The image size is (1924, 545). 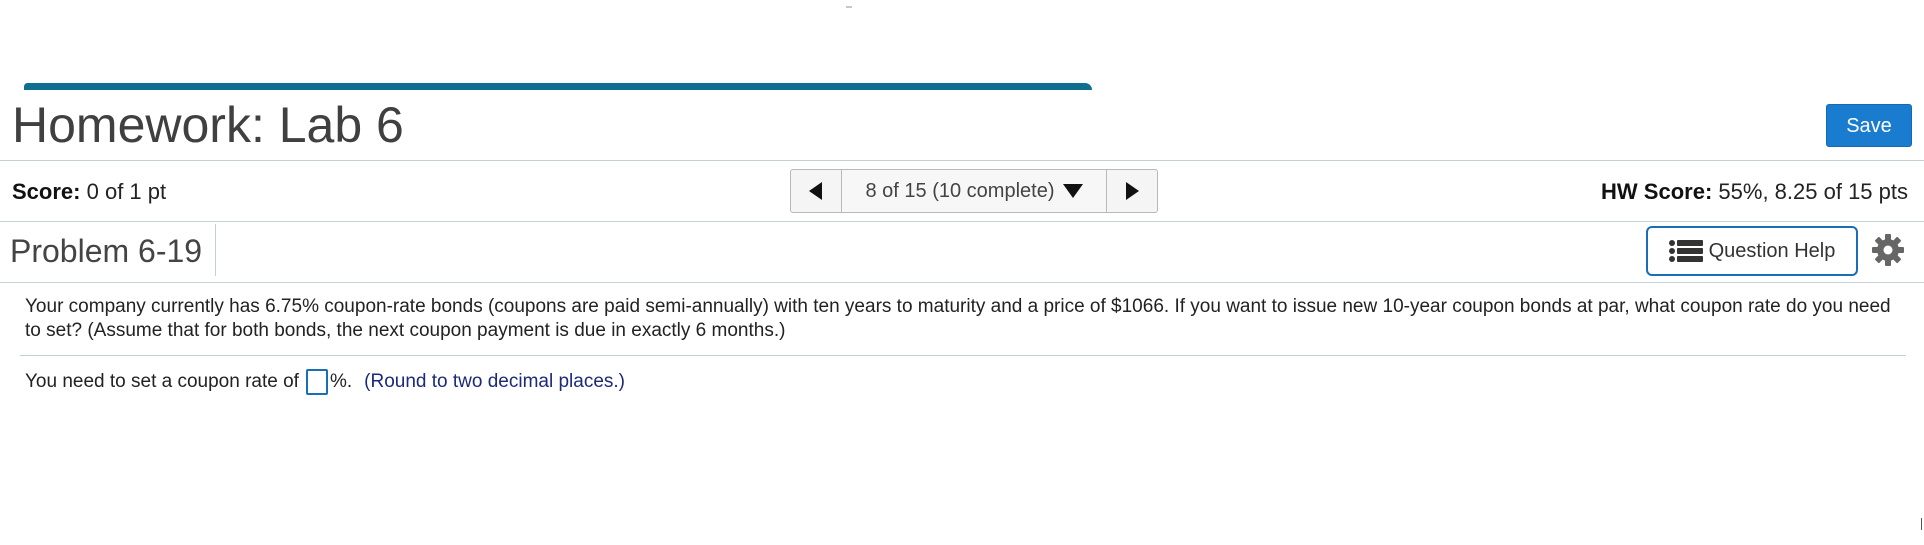 What do you see at coordinates (316, 382) in the screenshot?
I see `coupon-rate-input` at bounding box center [316, 382].